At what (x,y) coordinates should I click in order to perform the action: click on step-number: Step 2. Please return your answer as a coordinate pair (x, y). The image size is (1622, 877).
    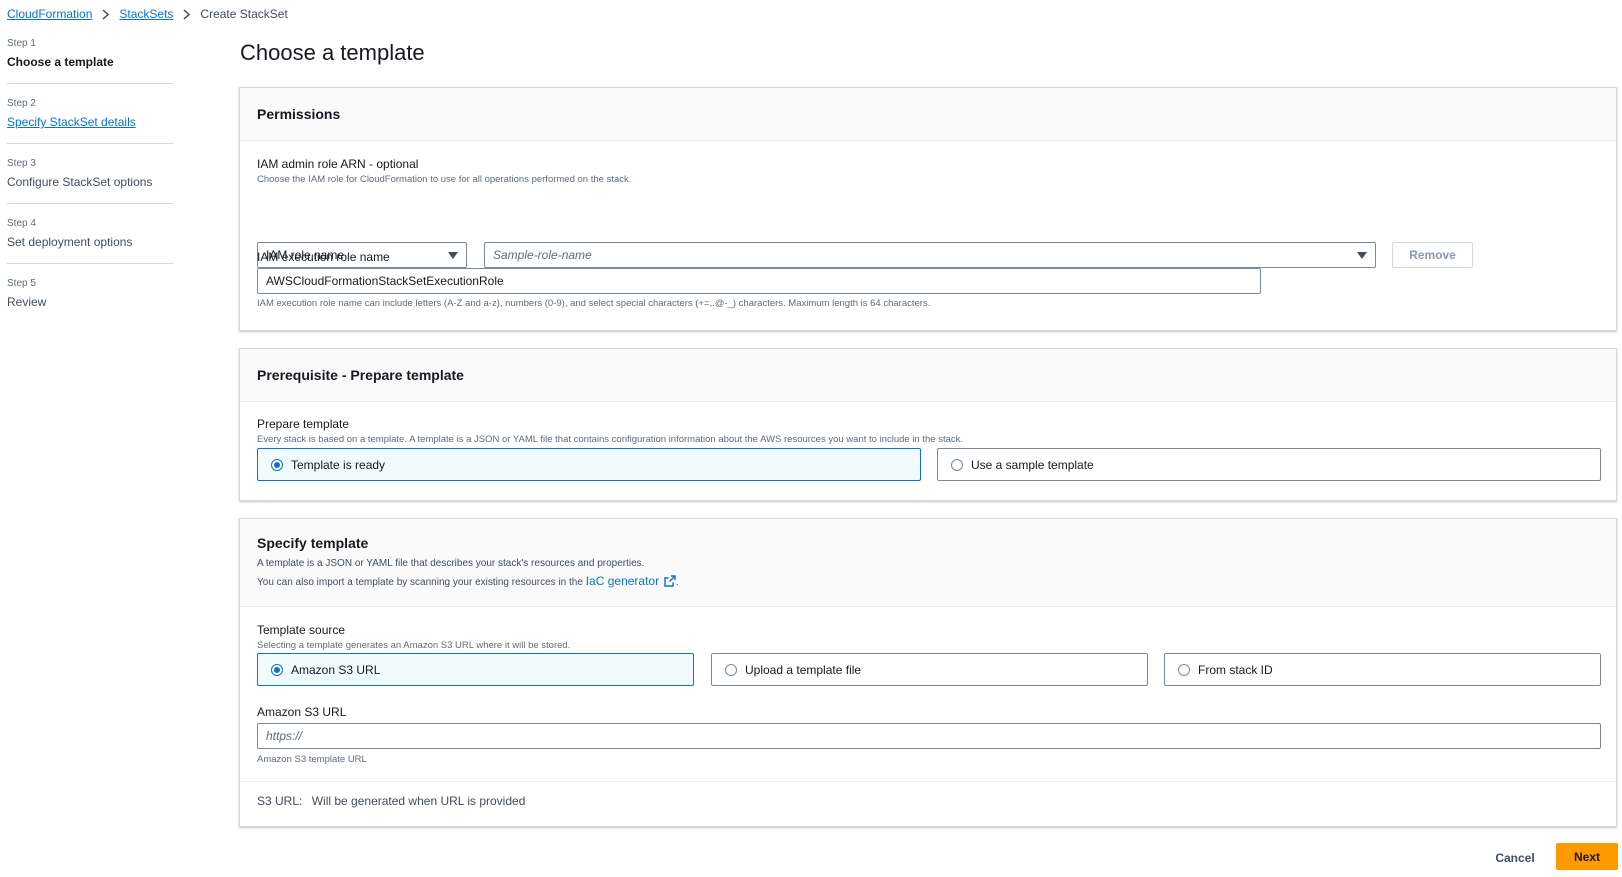
    Looking at the image, I should click on (21, 103).